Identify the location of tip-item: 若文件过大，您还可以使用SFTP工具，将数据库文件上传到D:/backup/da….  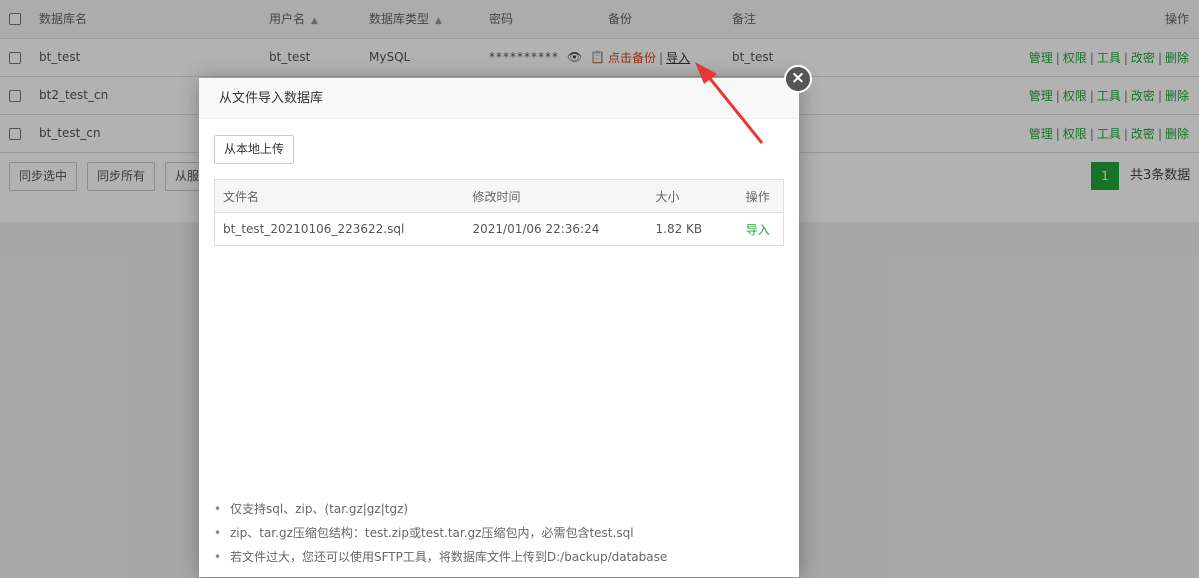
(499, 557).